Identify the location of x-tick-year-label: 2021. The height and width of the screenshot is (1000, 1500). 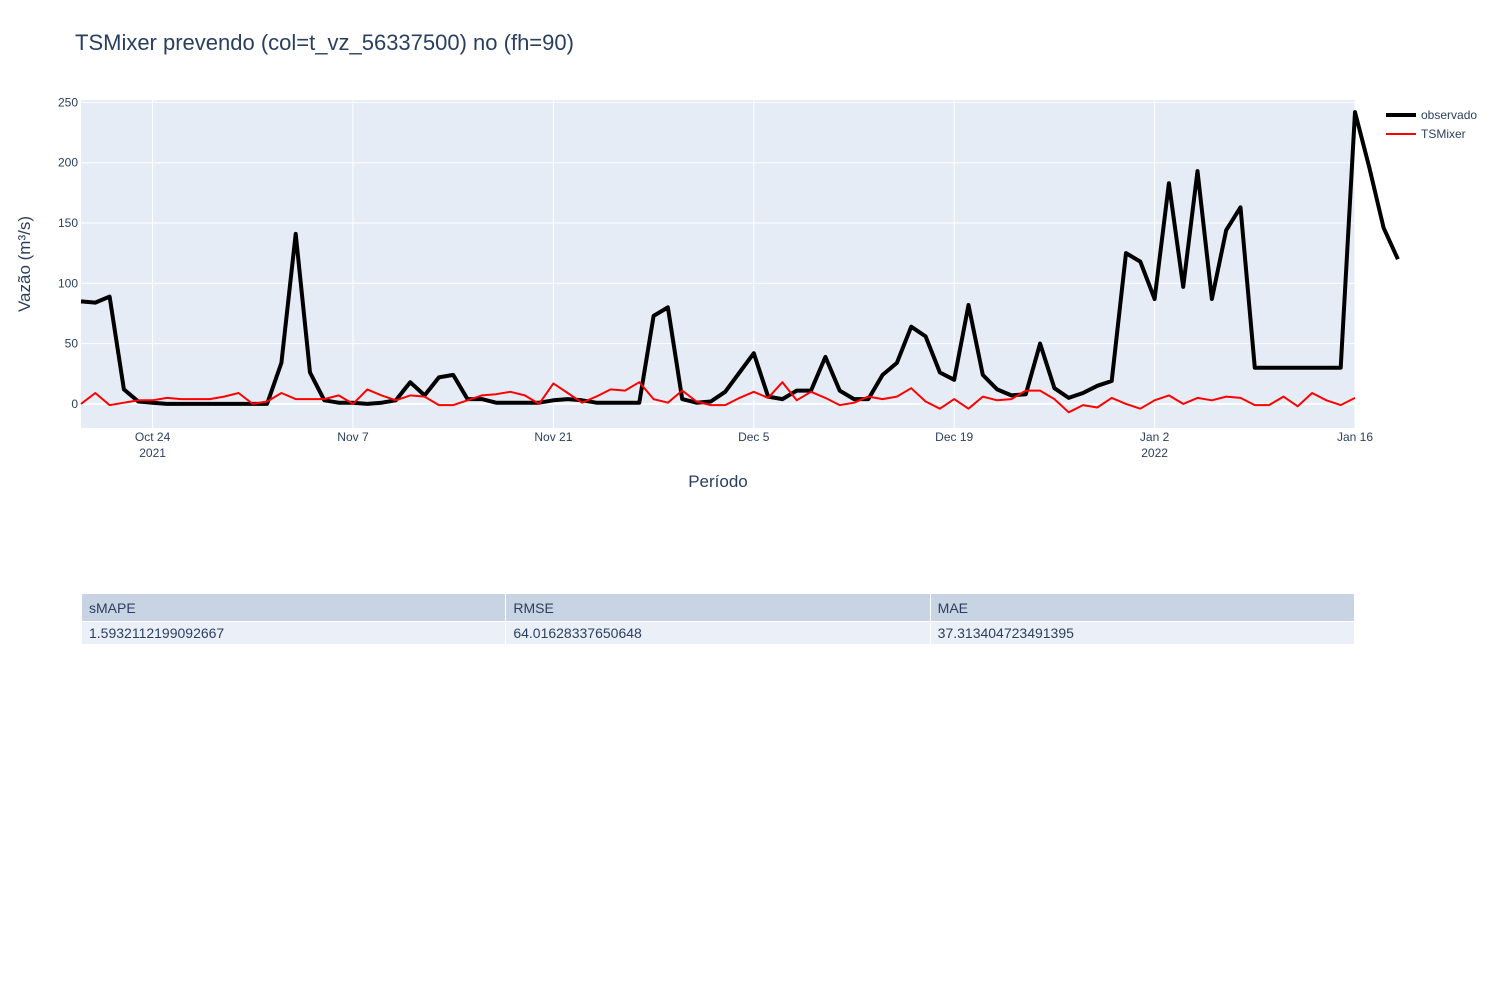
(152, 453).